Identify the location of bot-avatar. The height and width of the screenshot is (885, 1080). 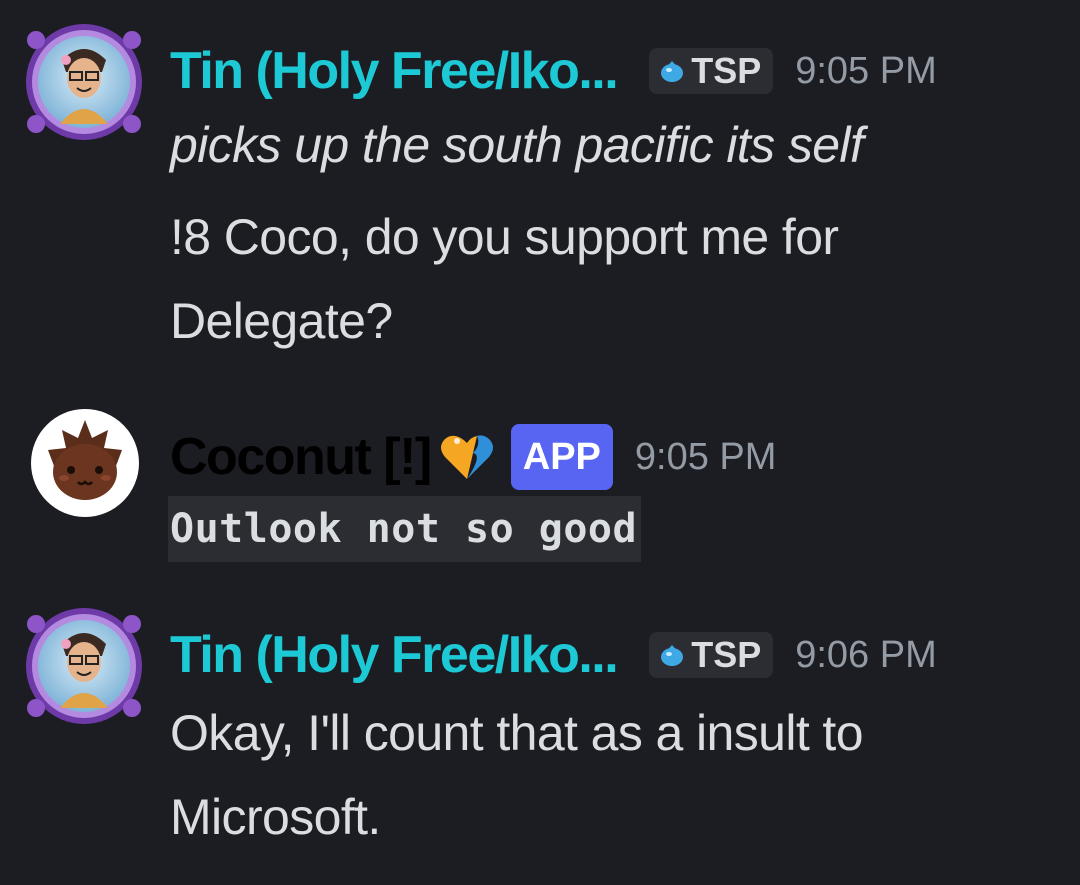
(85, 463).